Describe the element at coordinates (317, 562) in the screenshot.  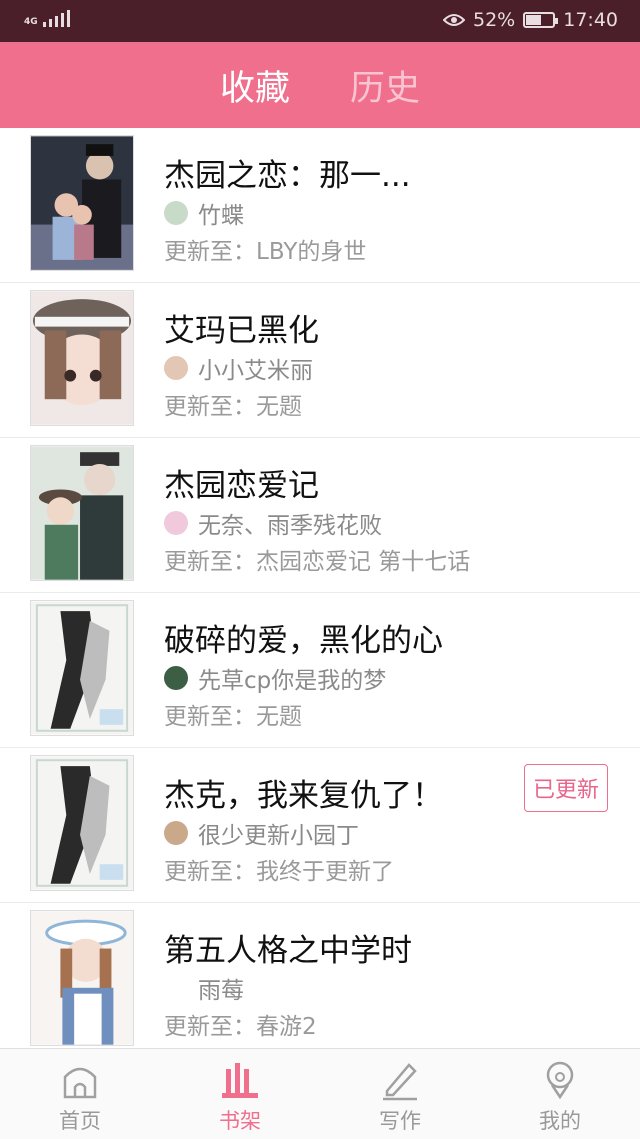
I see `update-info: 更新至：杰园恋爱记 第十七话` at that location.